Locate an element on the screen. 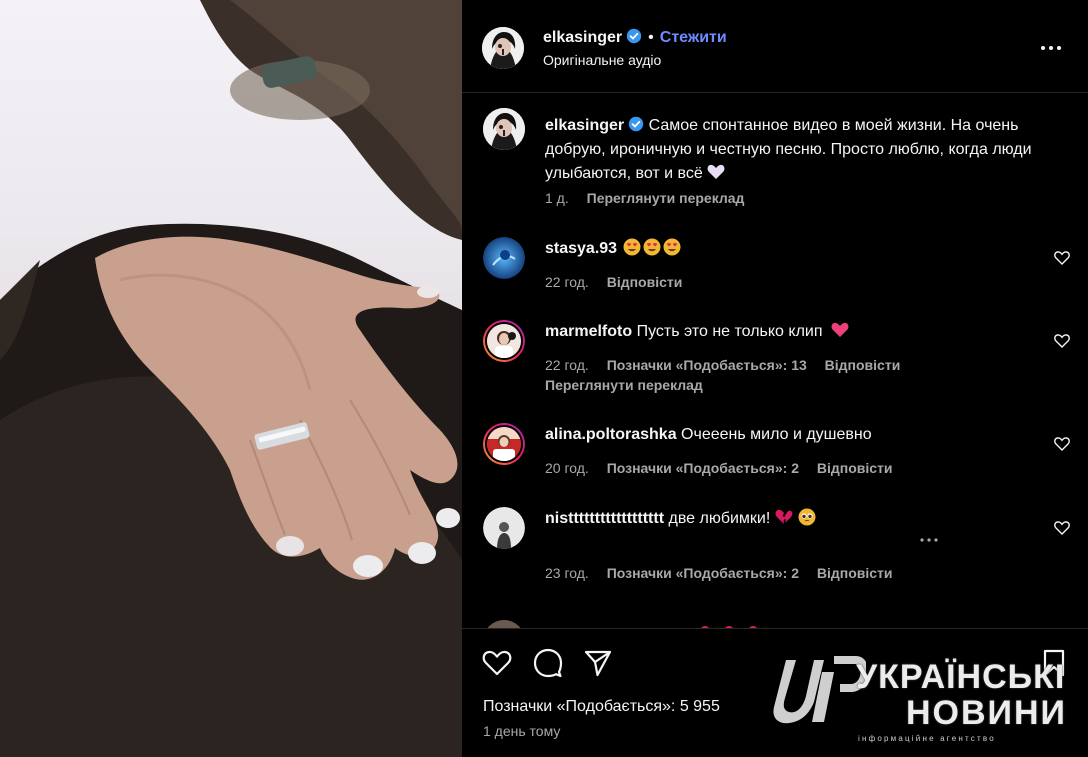 This screenshot has width=1088, height=757. caption-translate-link: Переглянути переклад is located at coordinates (666, 198).